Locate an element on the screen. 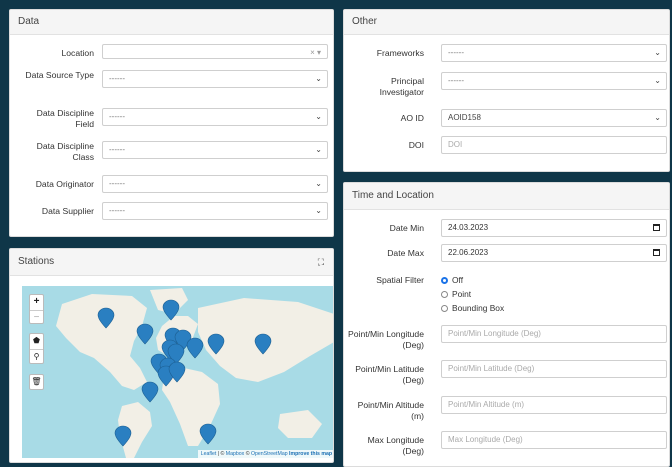 This screenshot has width=672, height=467. principal-investigator-label: Principal Investigator is located at coordinates (401, 86).